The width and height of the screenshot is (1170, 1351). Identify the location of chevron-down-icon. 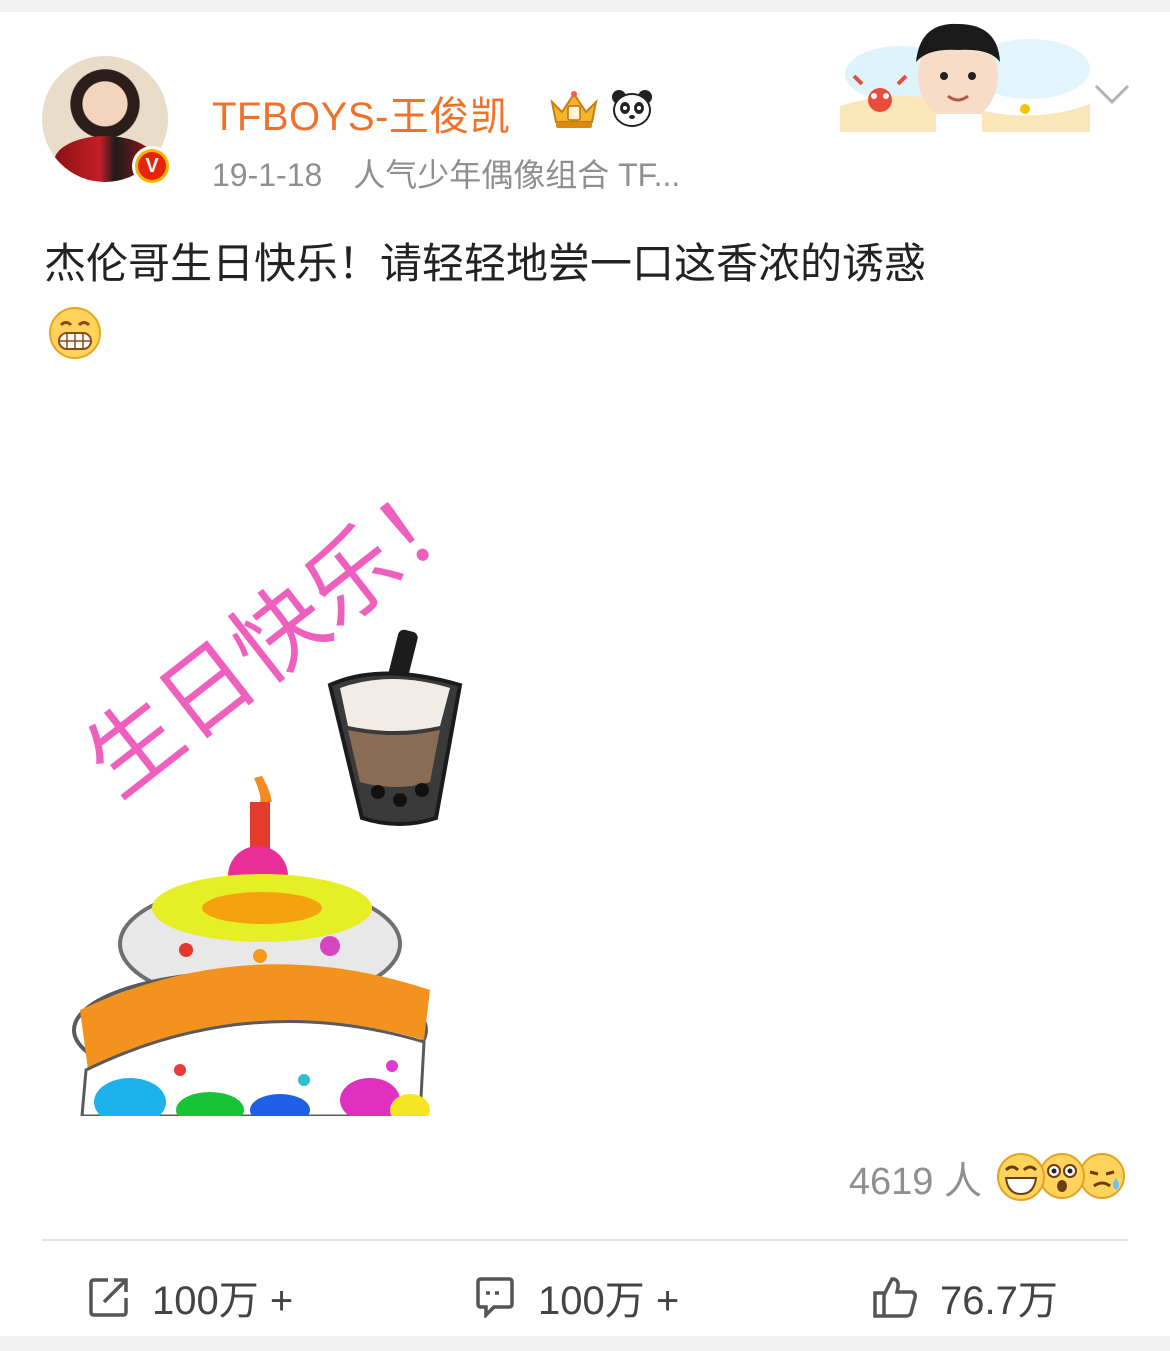
(1112, 94).